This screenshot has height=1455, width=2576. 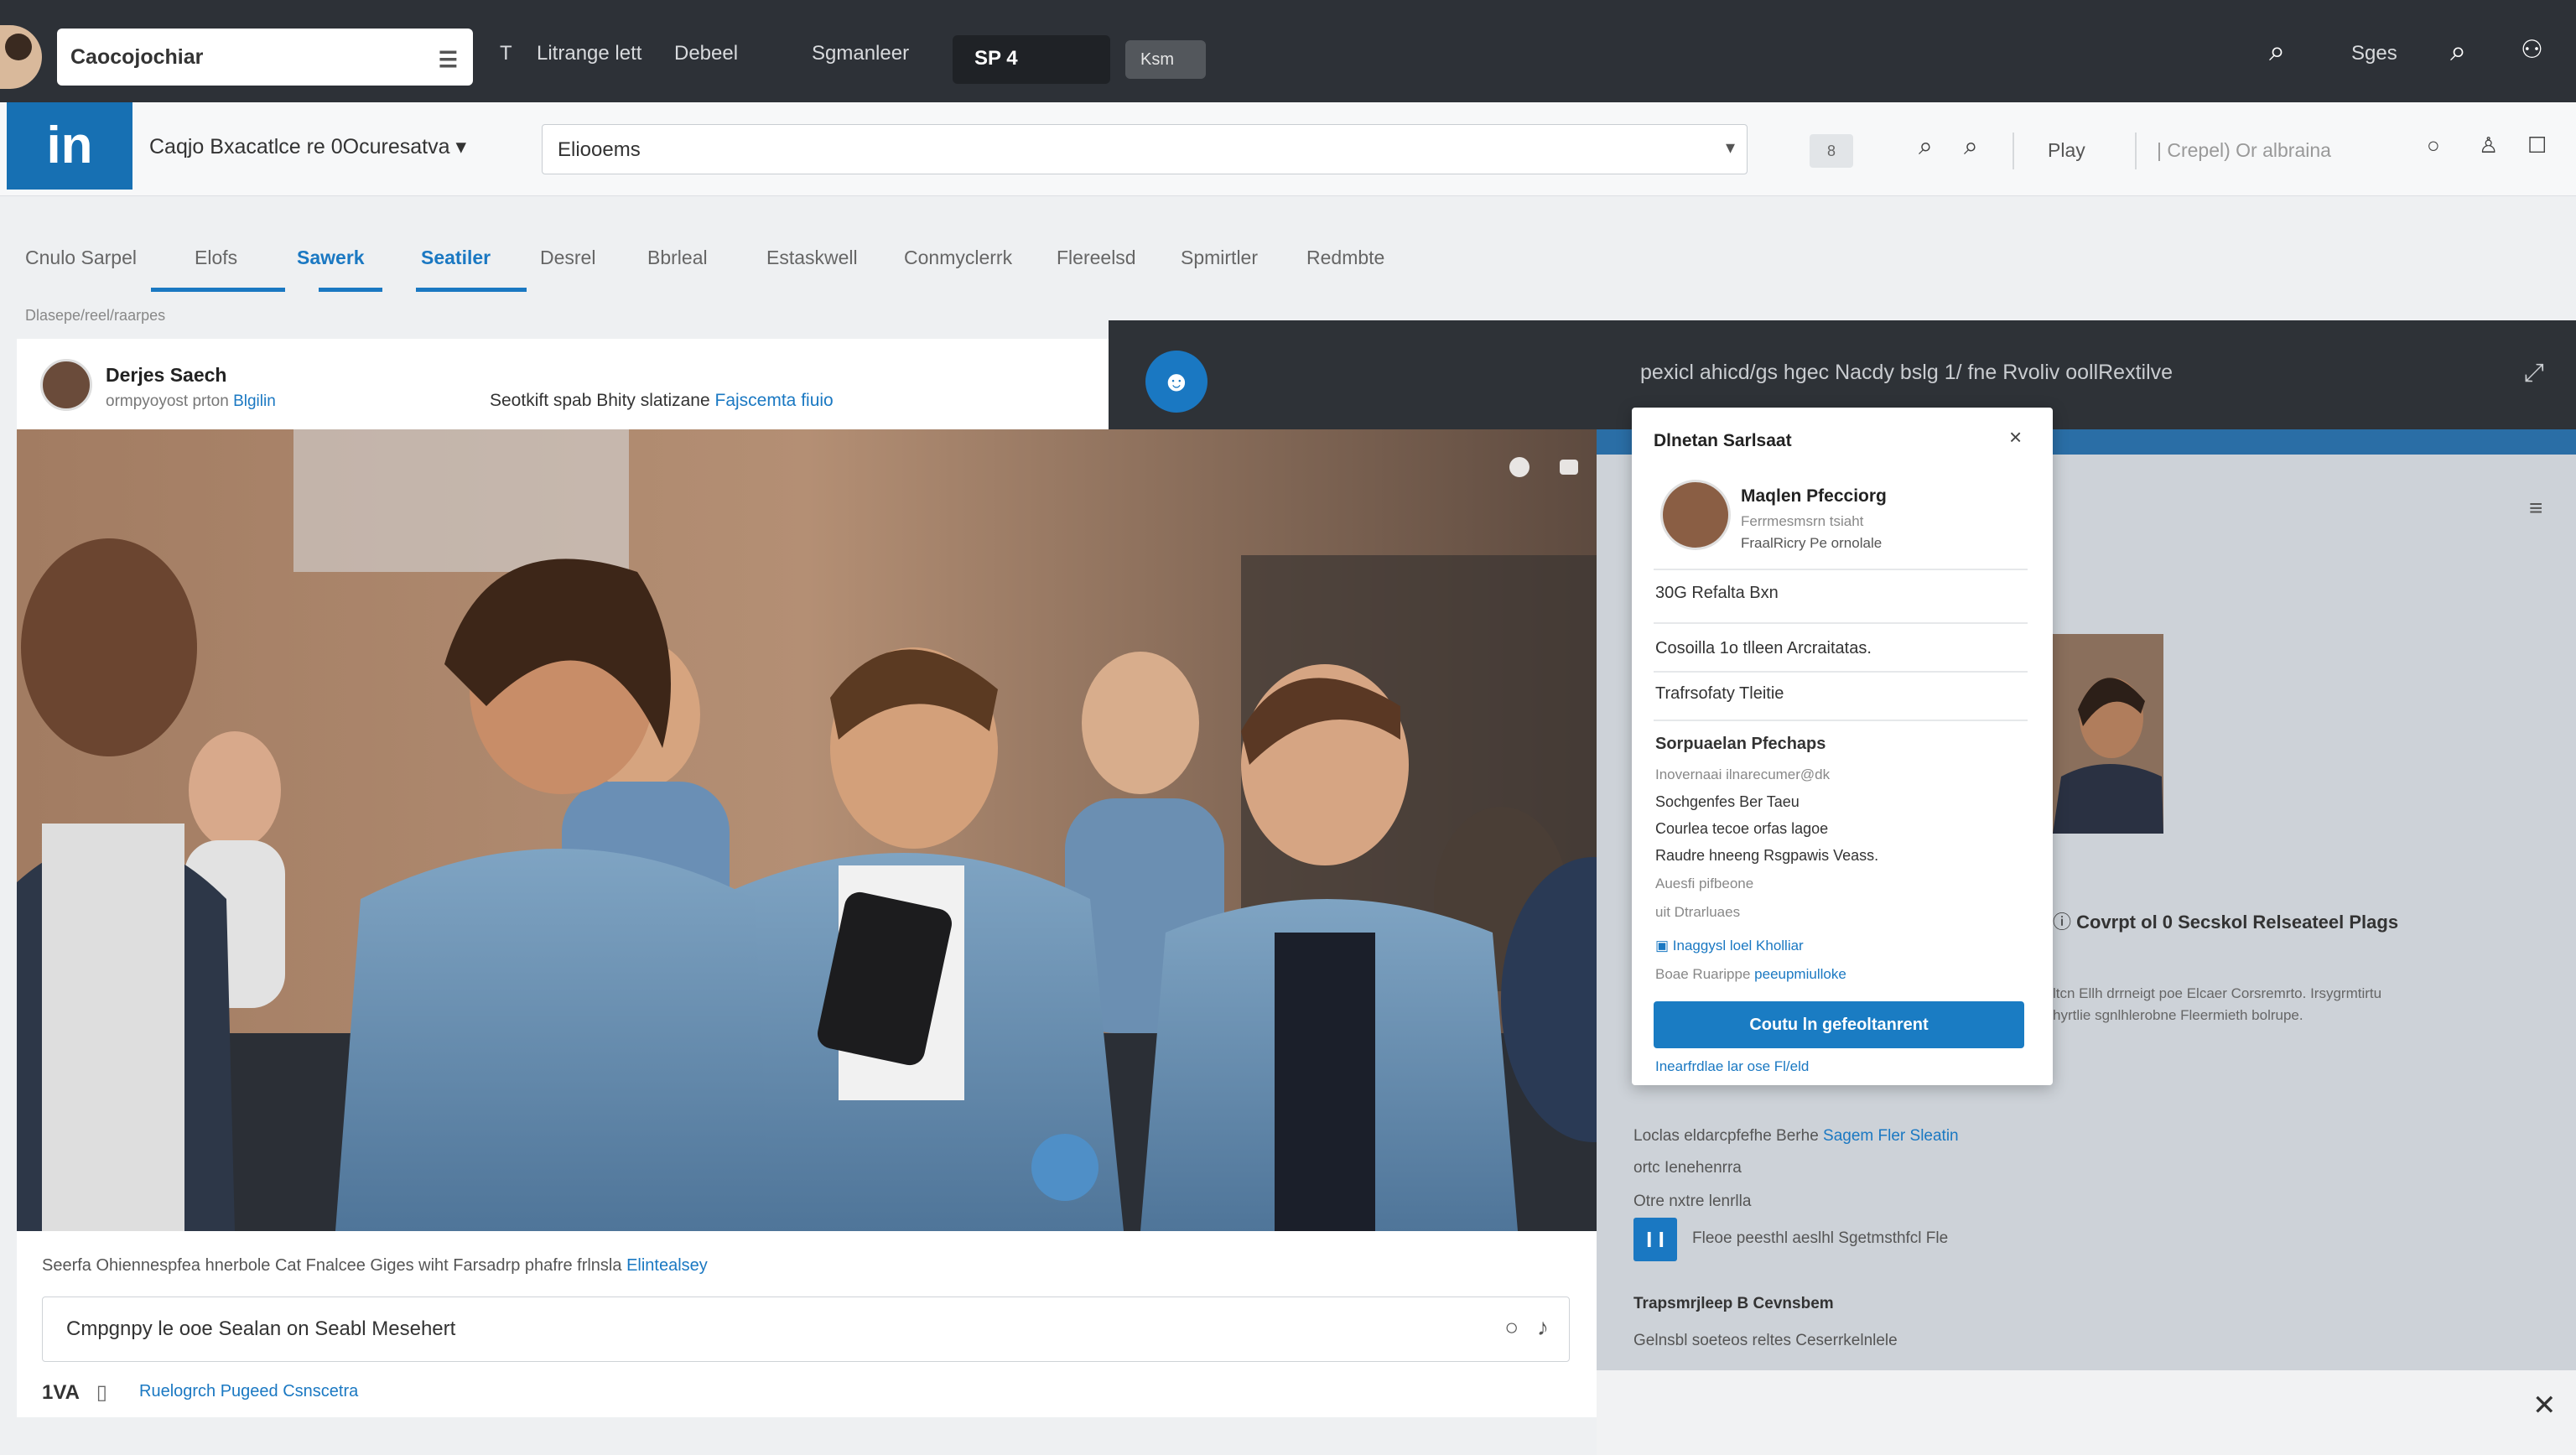 What do you see at coordinates (1717, 593) in the screenshot?
I see `popover-stat: 30G Refalta Bxn` at bounding box center [1717, 593].